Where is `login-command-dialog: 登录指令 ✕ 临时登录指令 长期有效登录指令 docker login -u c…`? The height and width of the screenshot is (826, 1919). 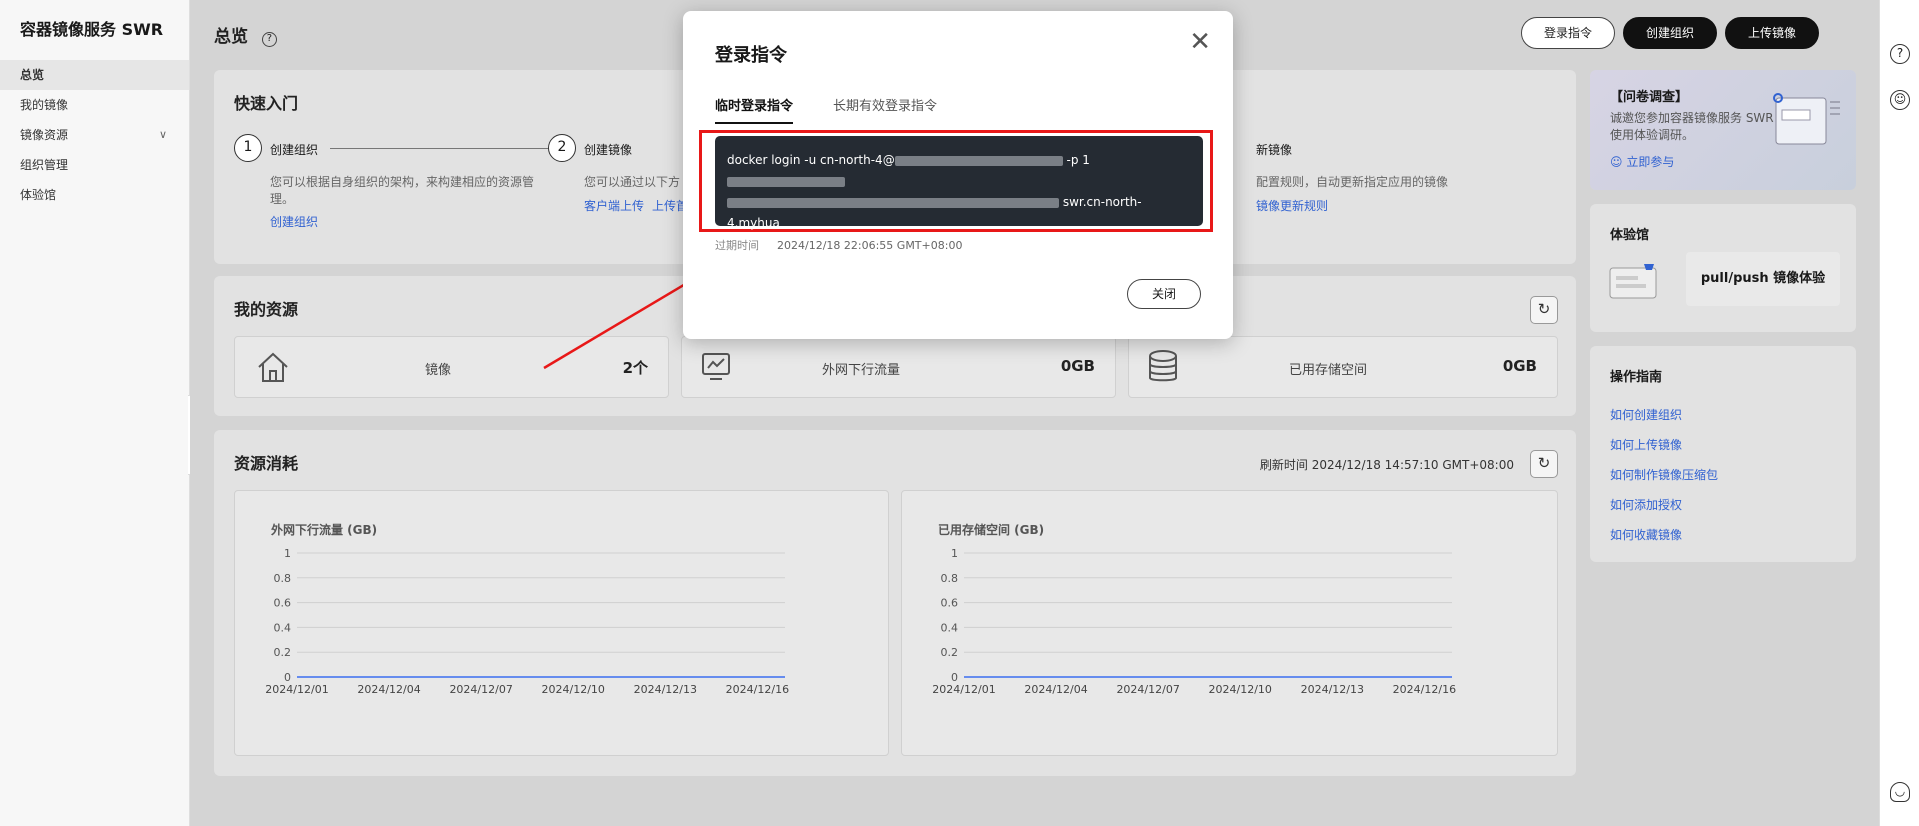
login-command-dialog: 登录指令 ✕ 临时登录指令 长期有效登录指令 docker login -u c… is located at coordinates (958, 175).